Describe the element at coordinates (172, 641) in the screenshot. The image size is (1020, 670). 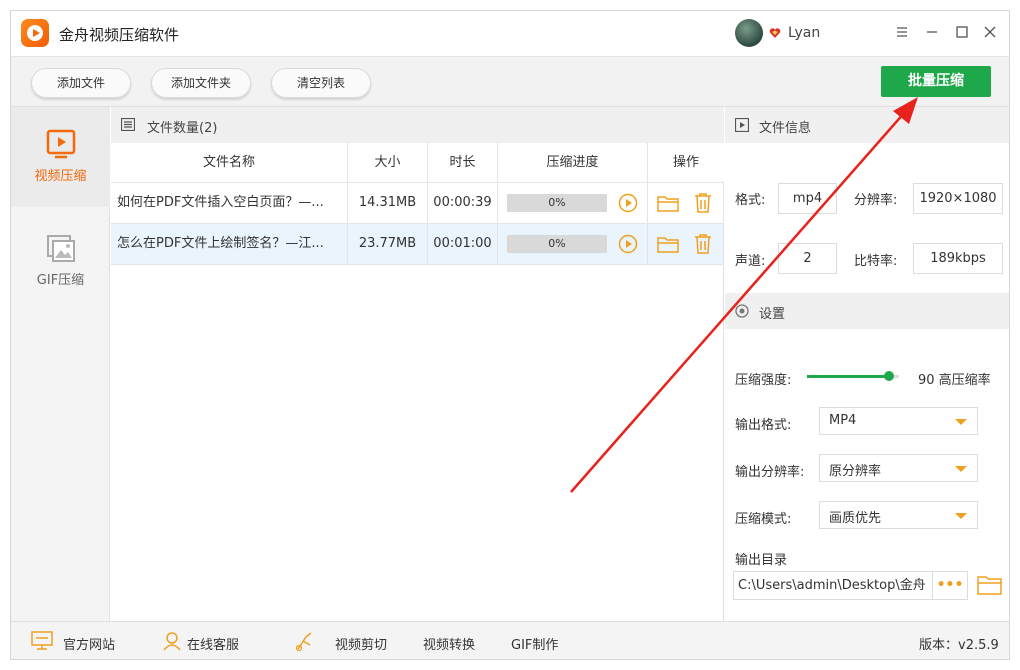
I see `customer-service-icon` at that location.